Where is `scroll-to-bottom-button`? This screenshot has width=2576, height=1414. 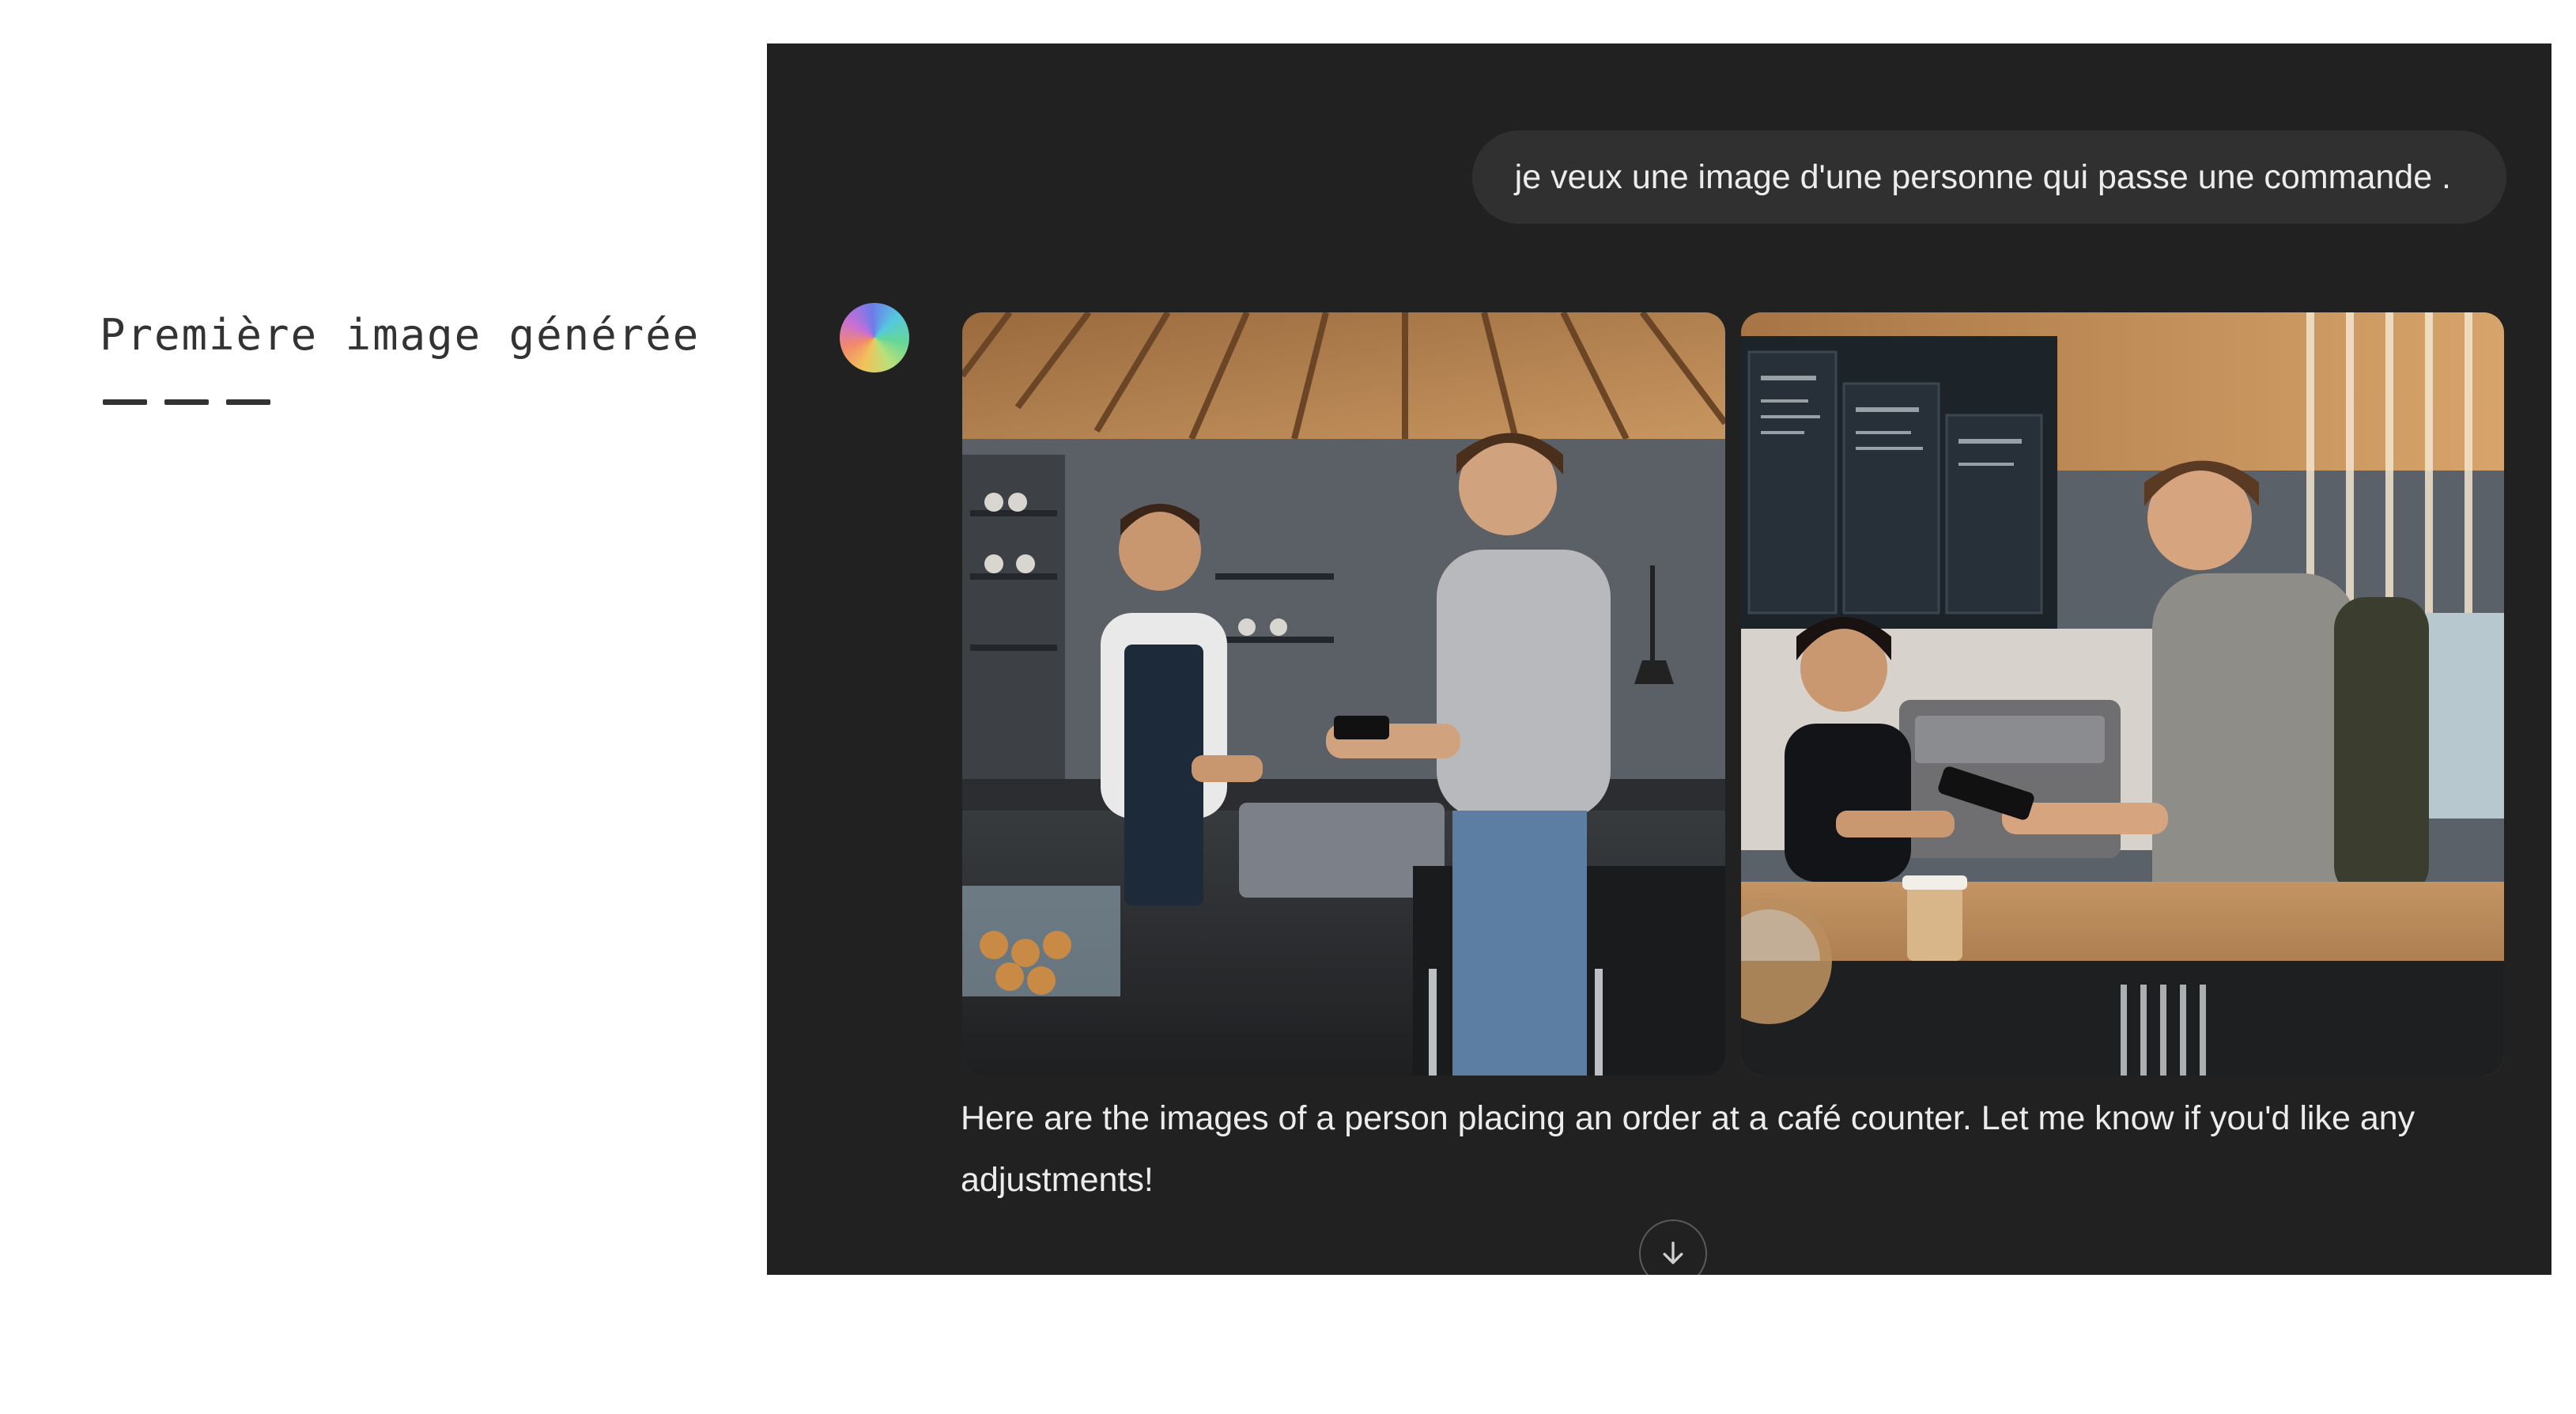
scroll-to-bottom-button is located at coordinates (1673, 1247).